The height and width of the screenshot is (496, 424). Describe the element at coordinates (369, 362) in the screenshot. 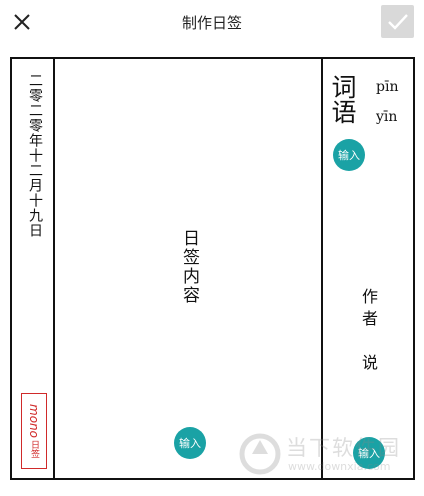

I see `author-char: 说` at that location.